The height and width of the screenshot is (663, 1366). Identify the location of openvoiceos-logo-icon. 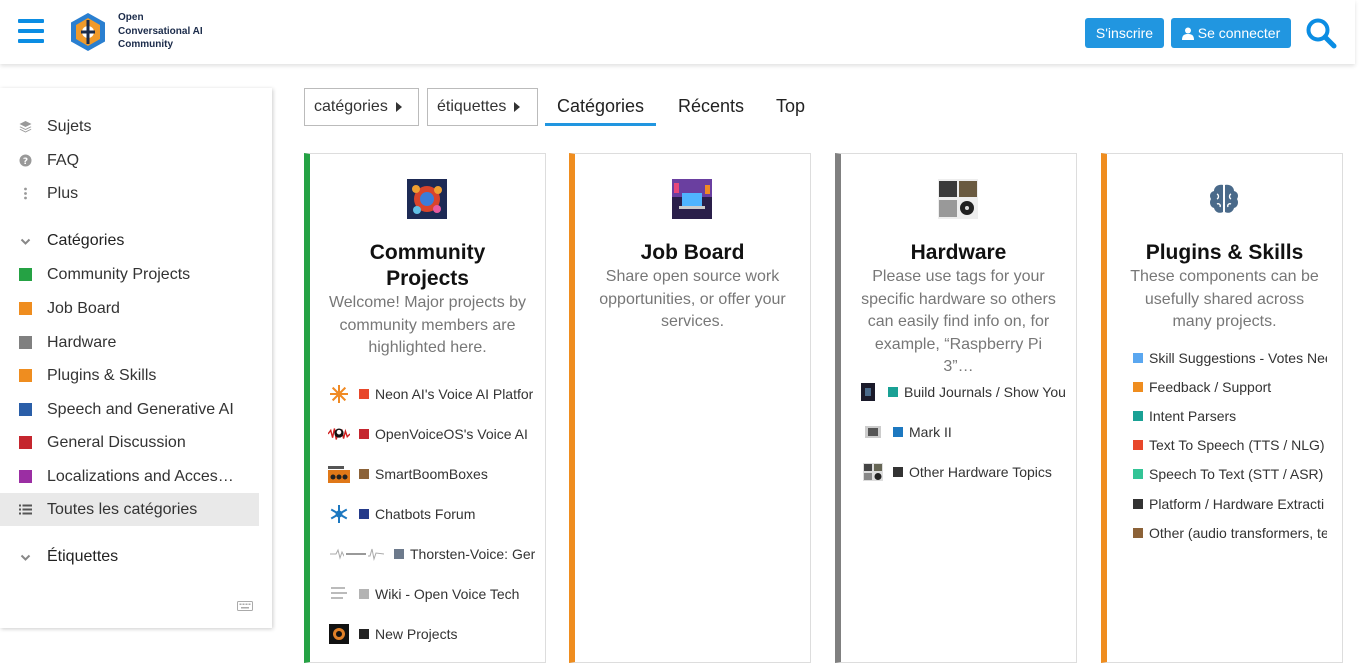
(339, 434).